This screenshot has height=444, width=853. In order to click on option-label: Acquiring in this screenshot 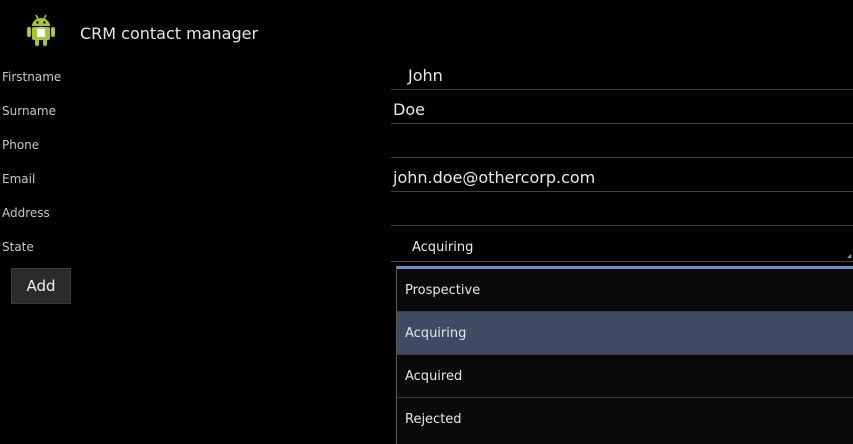, I will do `click(436, 333)`.